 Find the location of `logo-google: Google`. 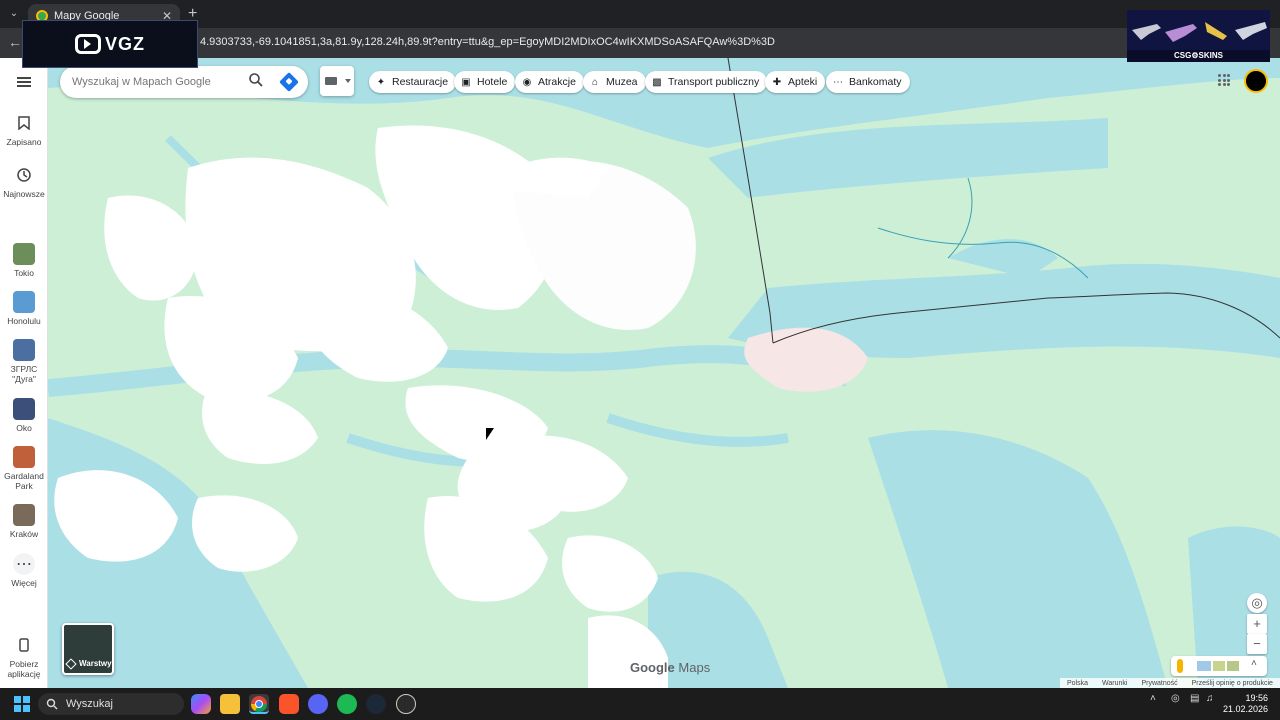

logo-google: Google is located at coordinates (652, 667).